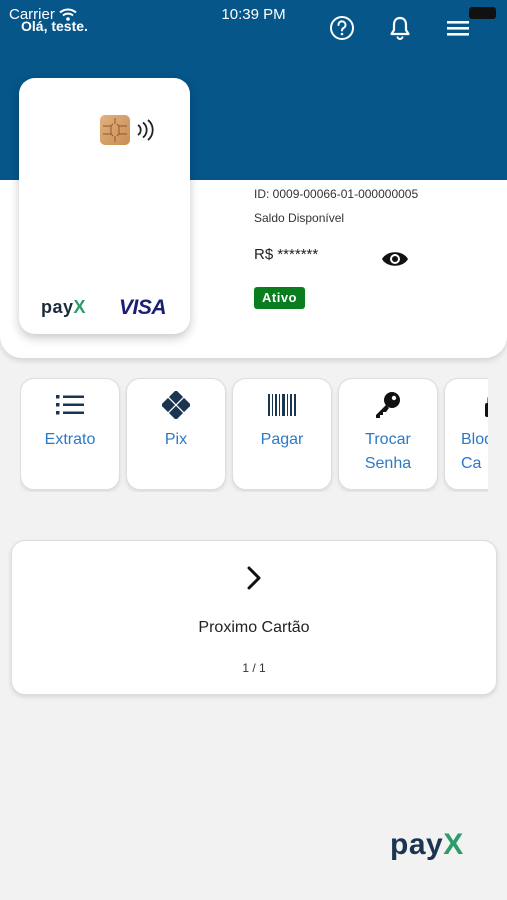  I want to click on barcode-icon, so click(282, 405).